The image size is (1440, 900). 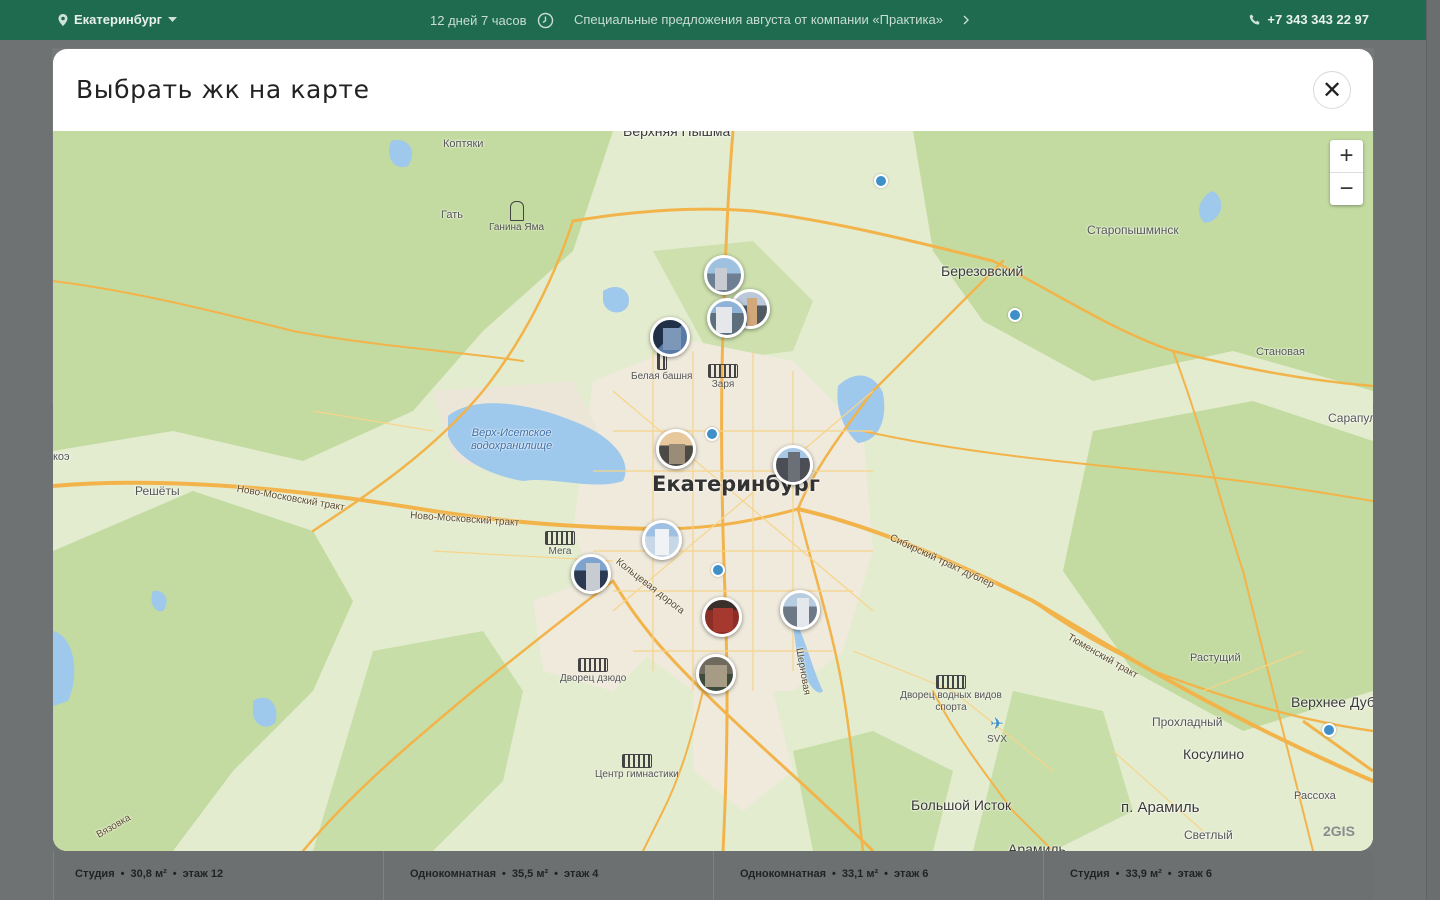 I want to click on city-selector: Екатеринбург, so click(x=118, y=19).